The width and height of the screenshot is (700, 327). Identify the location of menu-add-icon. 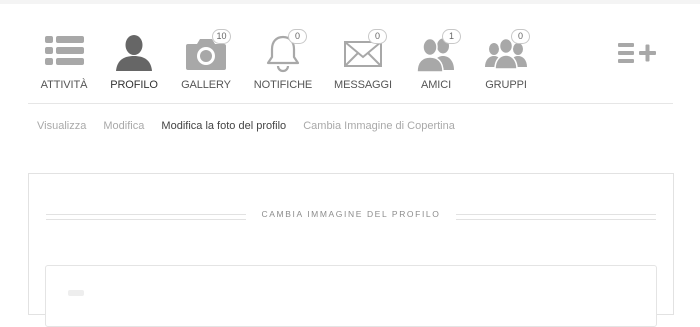
(637, 62).